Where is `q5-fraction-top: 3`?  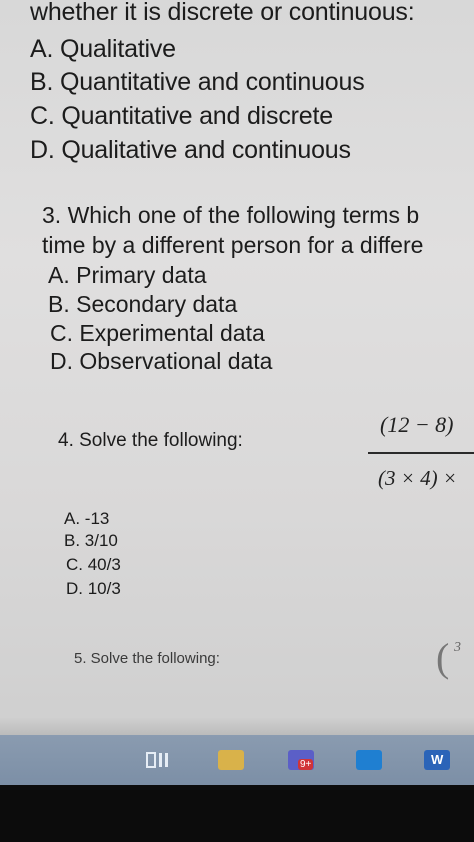
q5-fraction-top: 3 is located at coordinates (457, 647).